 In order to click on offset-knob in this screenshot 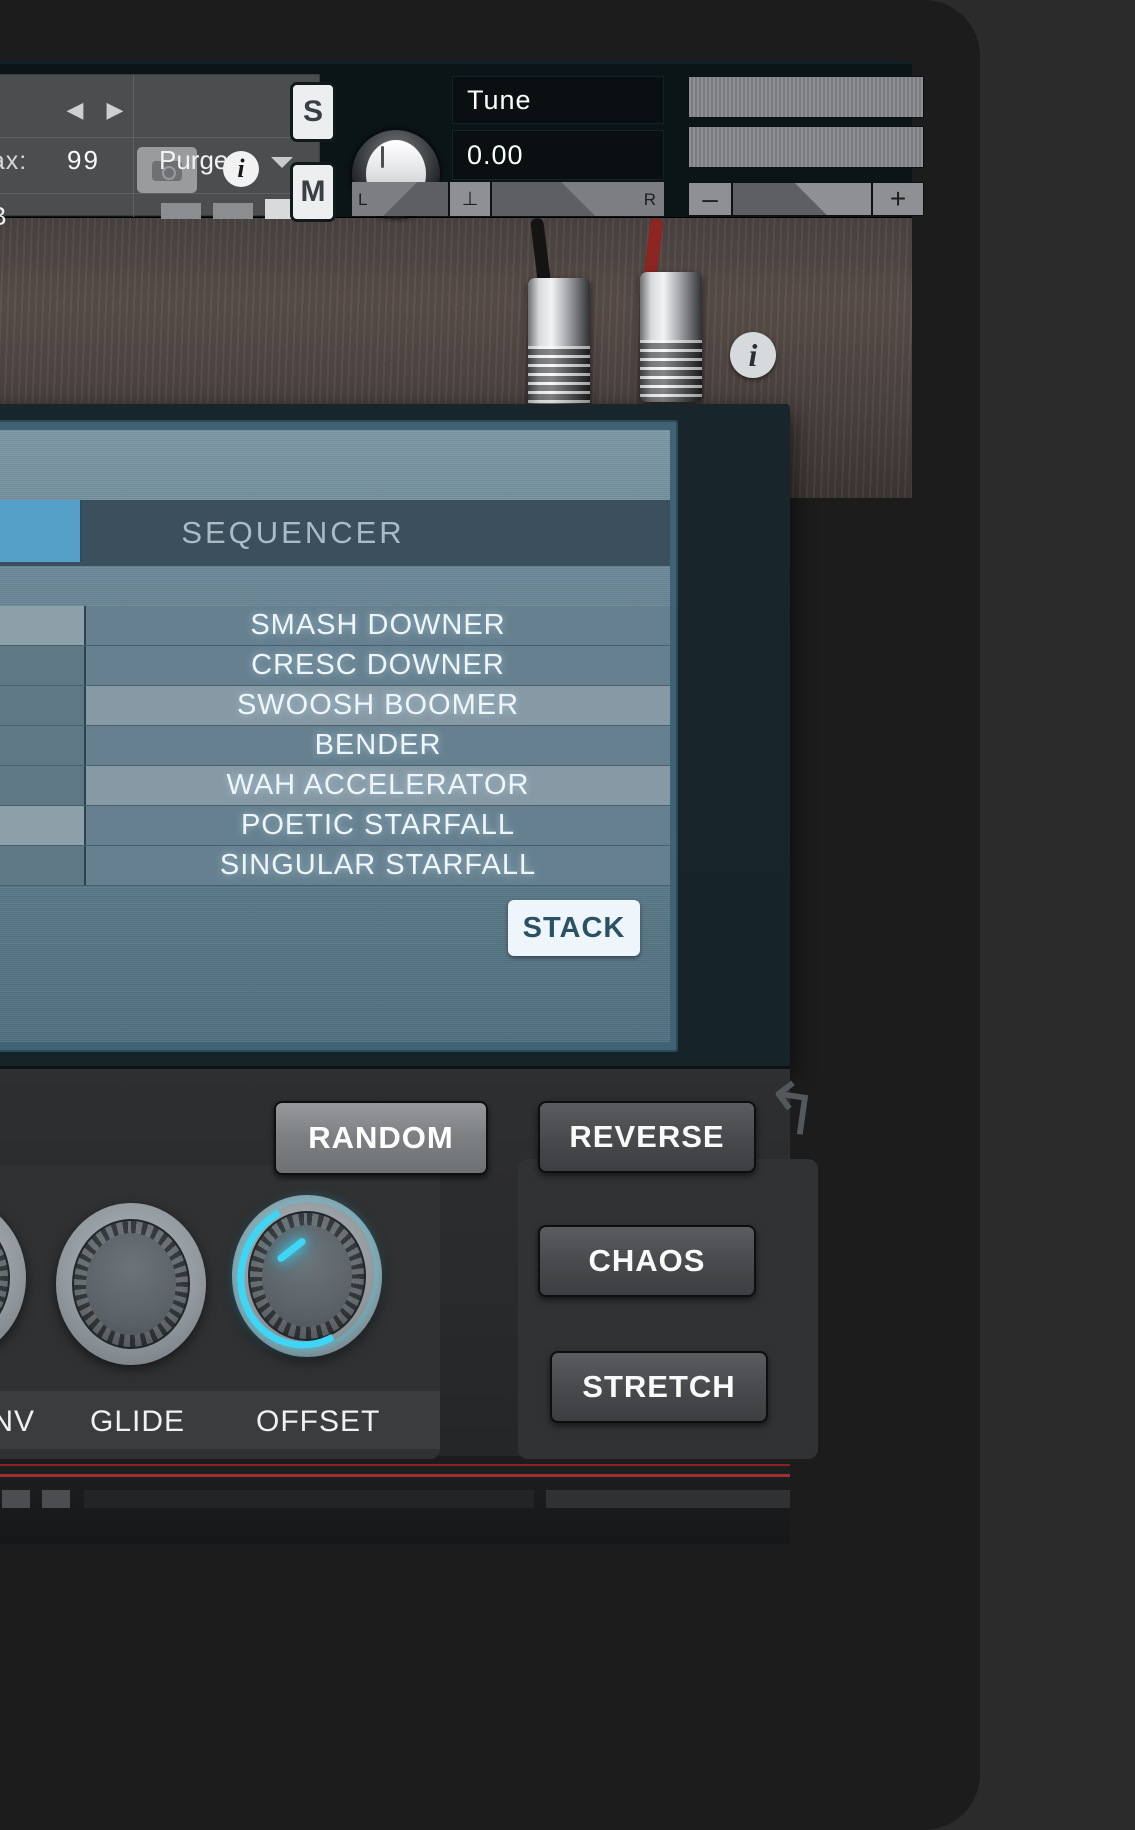, I will do `click(306, 1275)`.